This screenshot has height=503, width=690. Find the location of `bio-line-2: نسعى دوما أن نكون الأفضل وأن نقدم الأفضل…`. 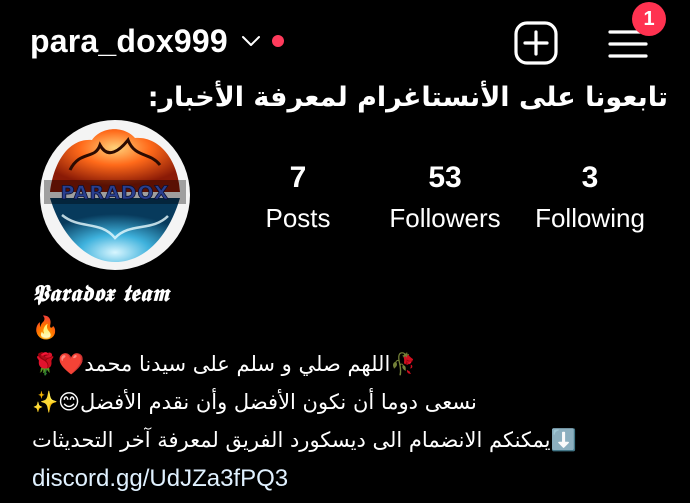

bio-line-2: نسعى دوما أن نكون الأفضل وأن نقدم الأفضل… is located at coordinates (254, 402).